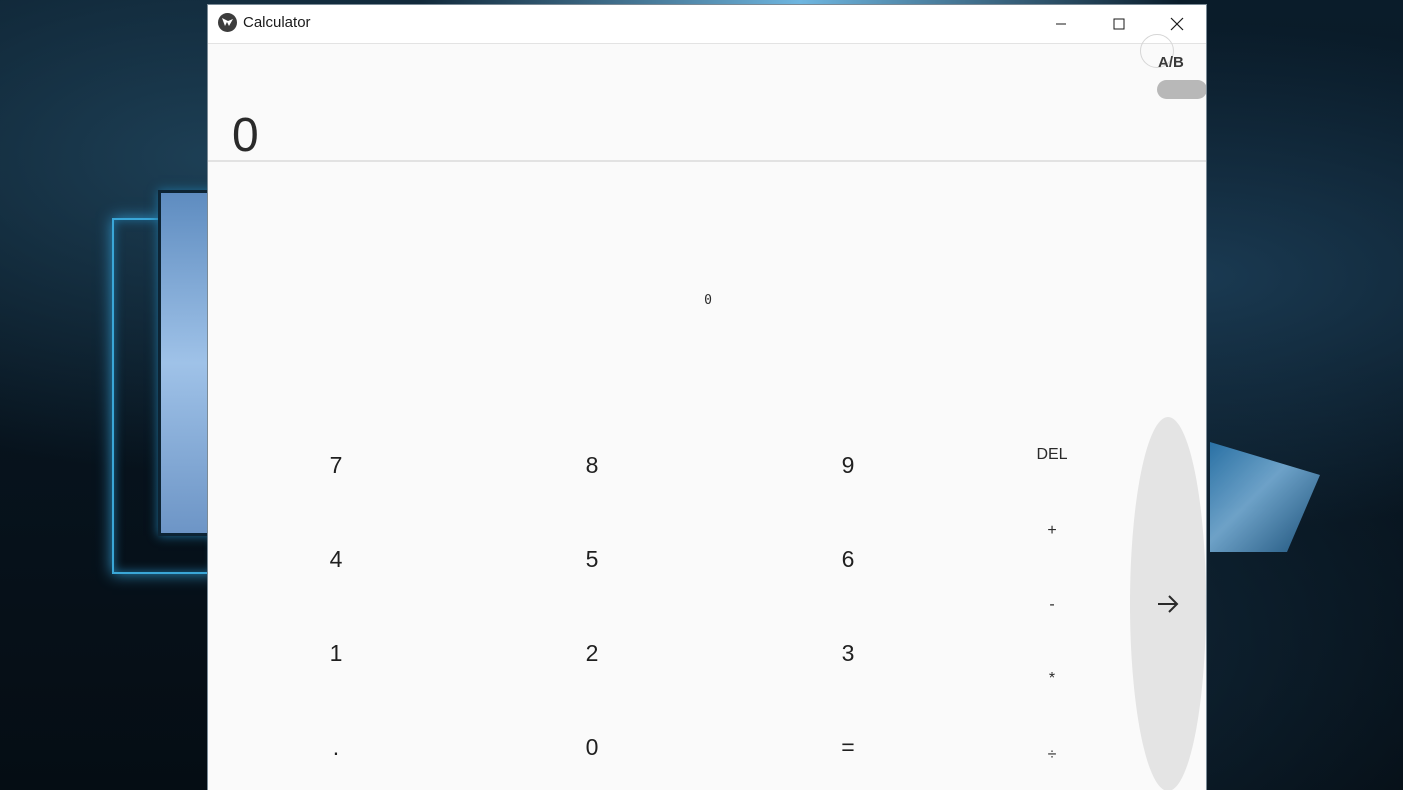  I want to click on advanced-panel-button, so click(1168, 603).